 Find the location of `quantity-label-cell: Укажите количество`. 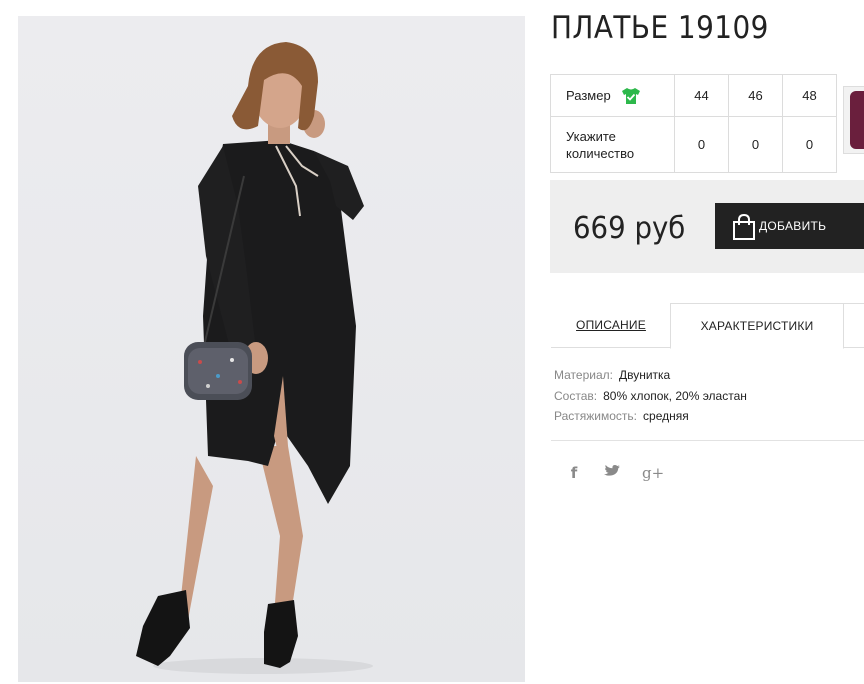

quantity-label-cell: Укажите количество is located at coordinates (612, 144).